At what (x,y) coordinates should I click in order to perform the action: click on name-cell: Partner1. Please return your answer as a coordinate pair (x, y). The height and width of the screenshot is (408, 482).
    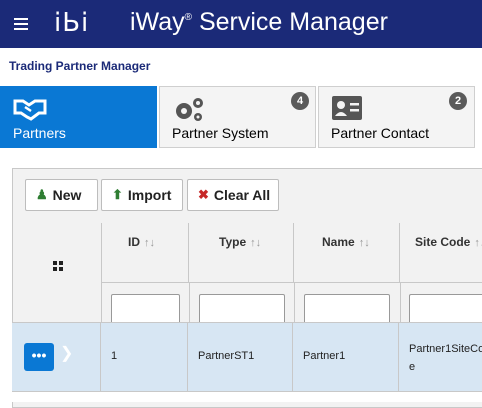
    Looking at the image, I should click on (346, 357).